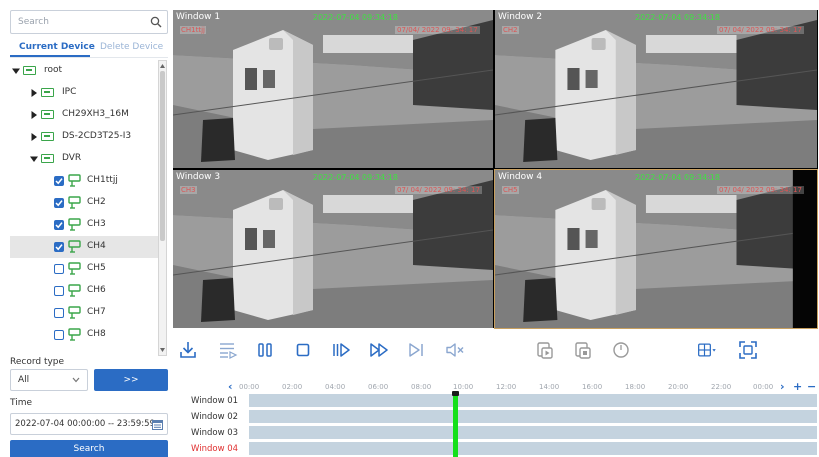 This screenshot has width=819, height=457. Describe the element at coordinates (162, 66) in the screenshot. I see `scroll-up-icon` at that location.